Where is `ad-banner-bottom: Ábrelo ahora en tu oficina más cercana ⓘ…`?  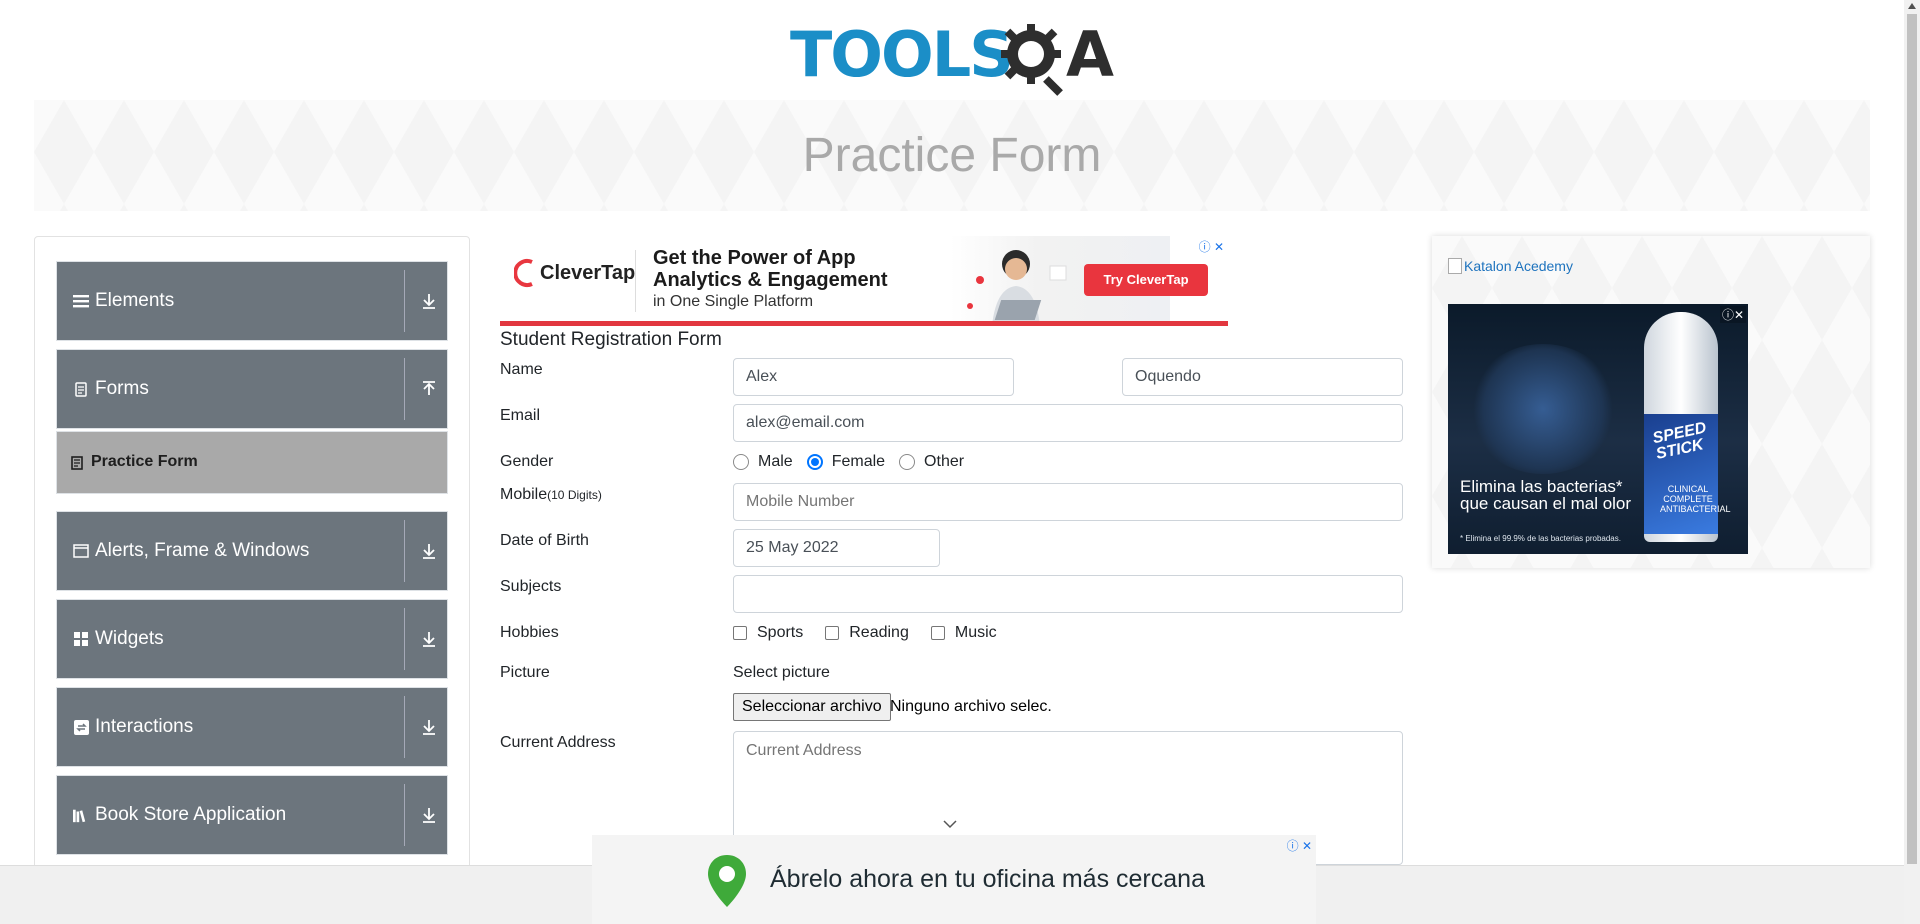
ad-banner-bottom: Ábrelo ahora en tu oficina más cercana ⓘ… is located at coordinates (954, 879).